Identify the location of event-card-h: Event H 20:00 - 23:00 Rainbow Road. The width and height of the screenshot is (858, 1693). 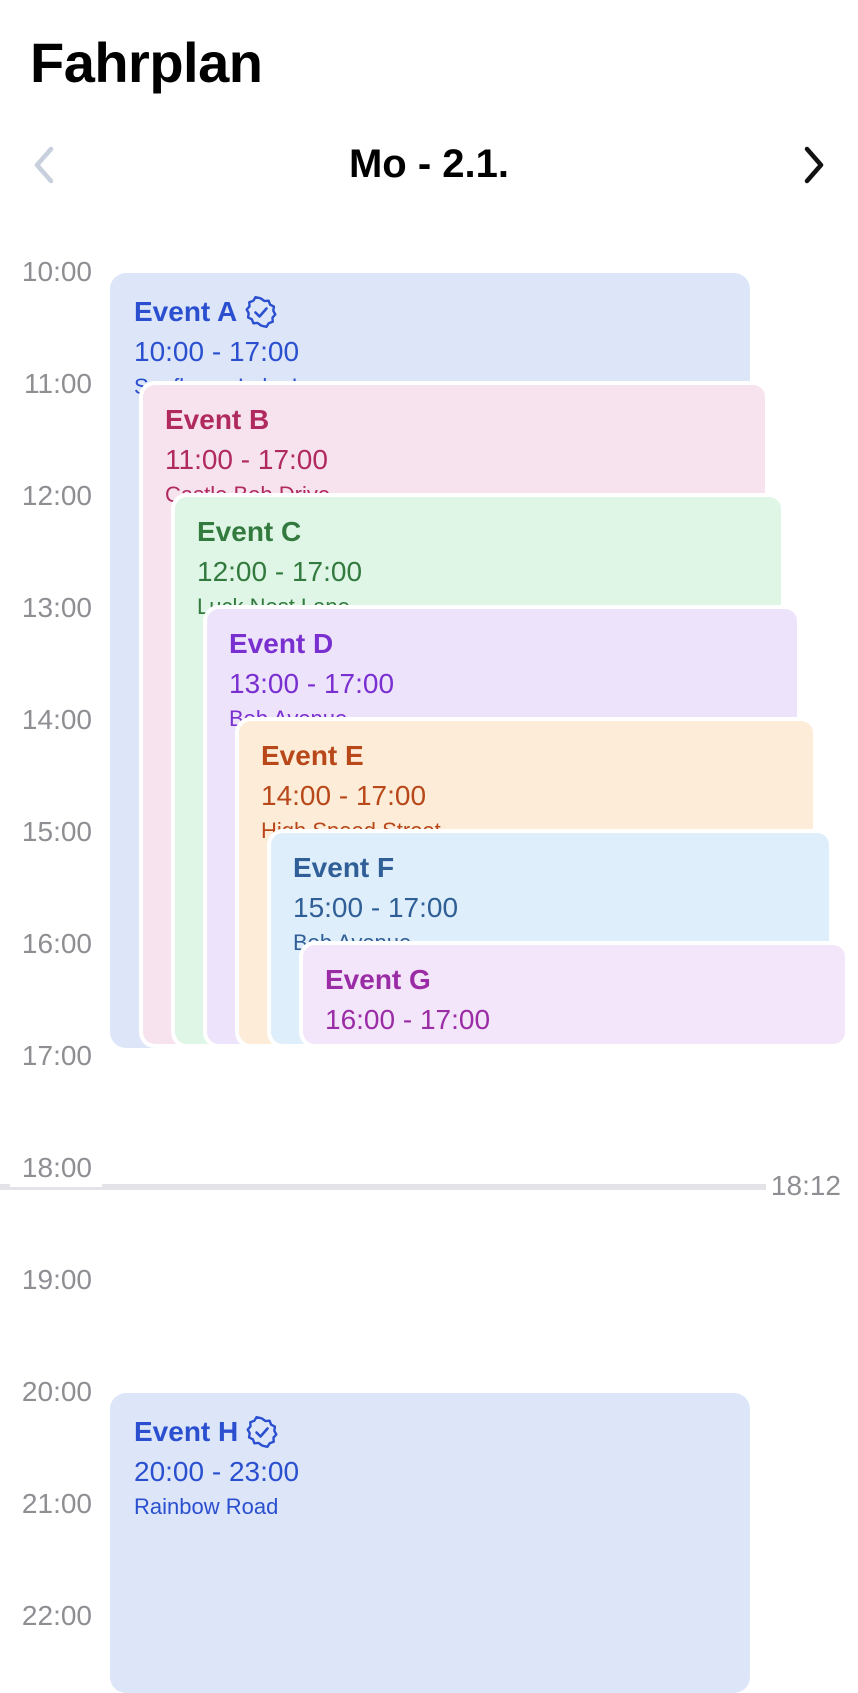
(430, 1543).